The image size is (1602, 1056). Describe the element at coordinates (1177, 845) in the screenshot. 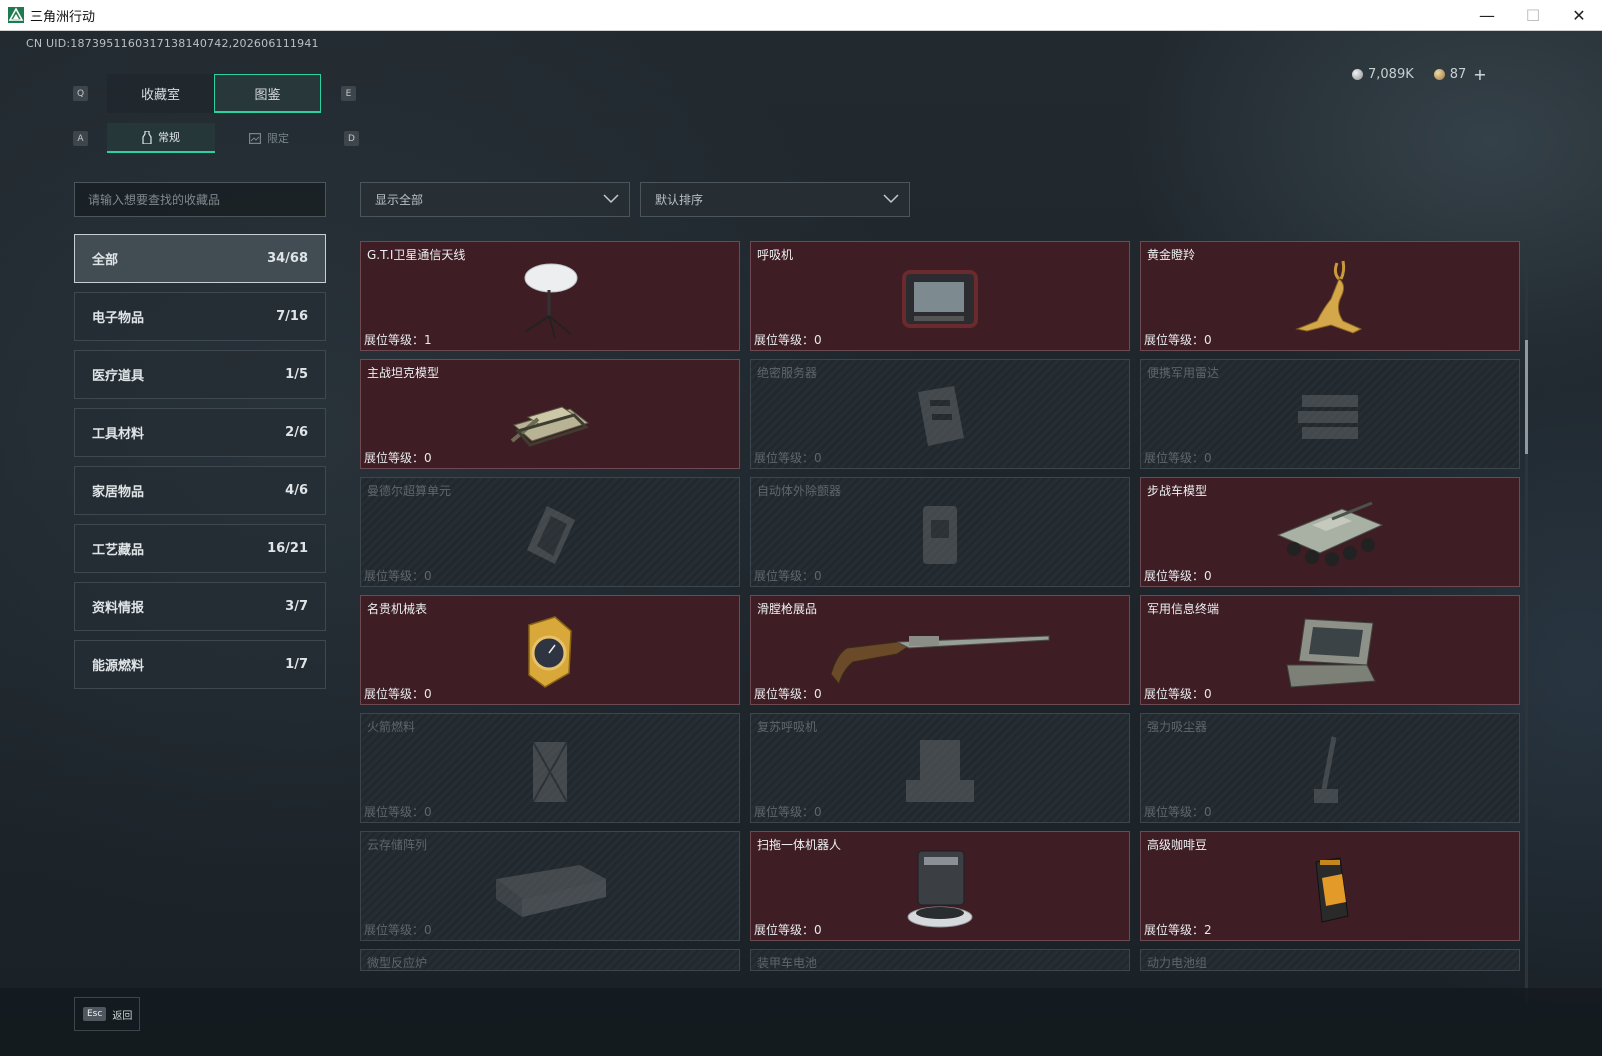

I see `item-name: 高级咖啡豆` at that location.